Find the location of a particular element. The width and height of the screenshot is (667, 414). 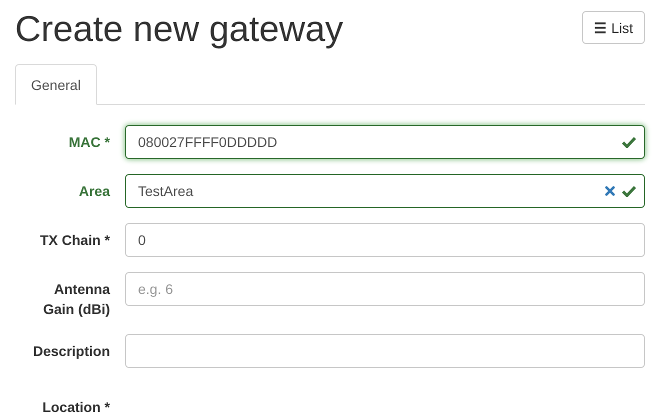

field-label: Location * is located at coordinates (75, 406).